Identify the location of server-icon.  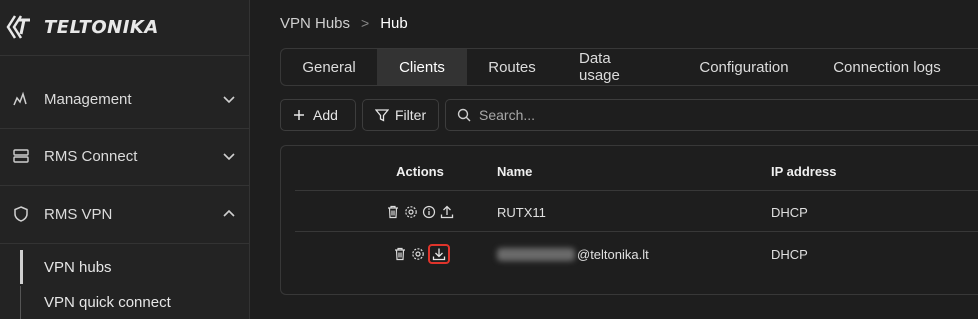
(21, 156).